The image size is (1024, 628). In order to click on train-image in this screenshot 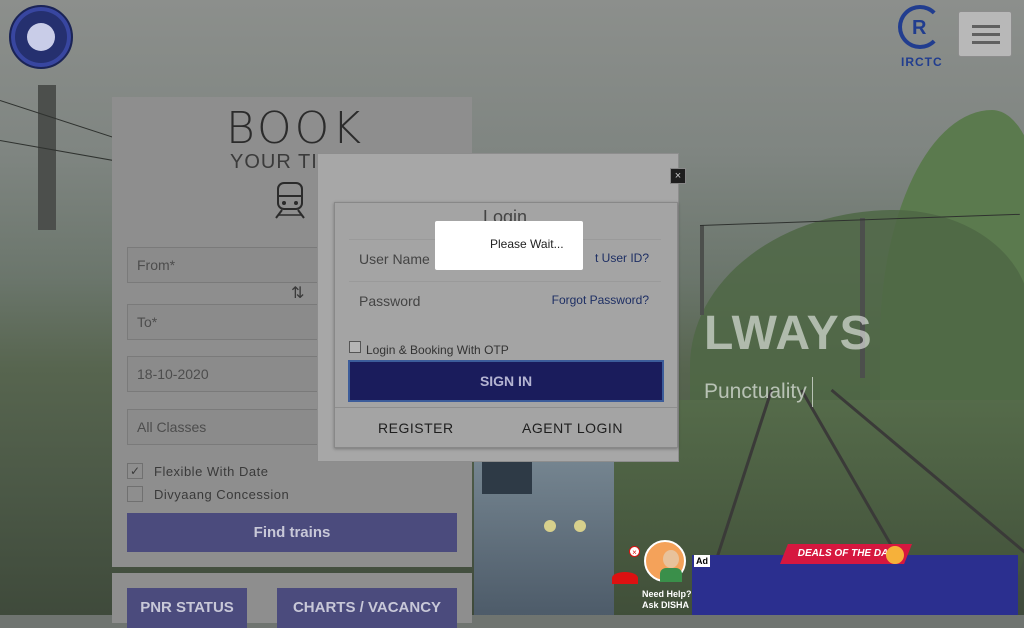, I will do `click(544, 527)`.